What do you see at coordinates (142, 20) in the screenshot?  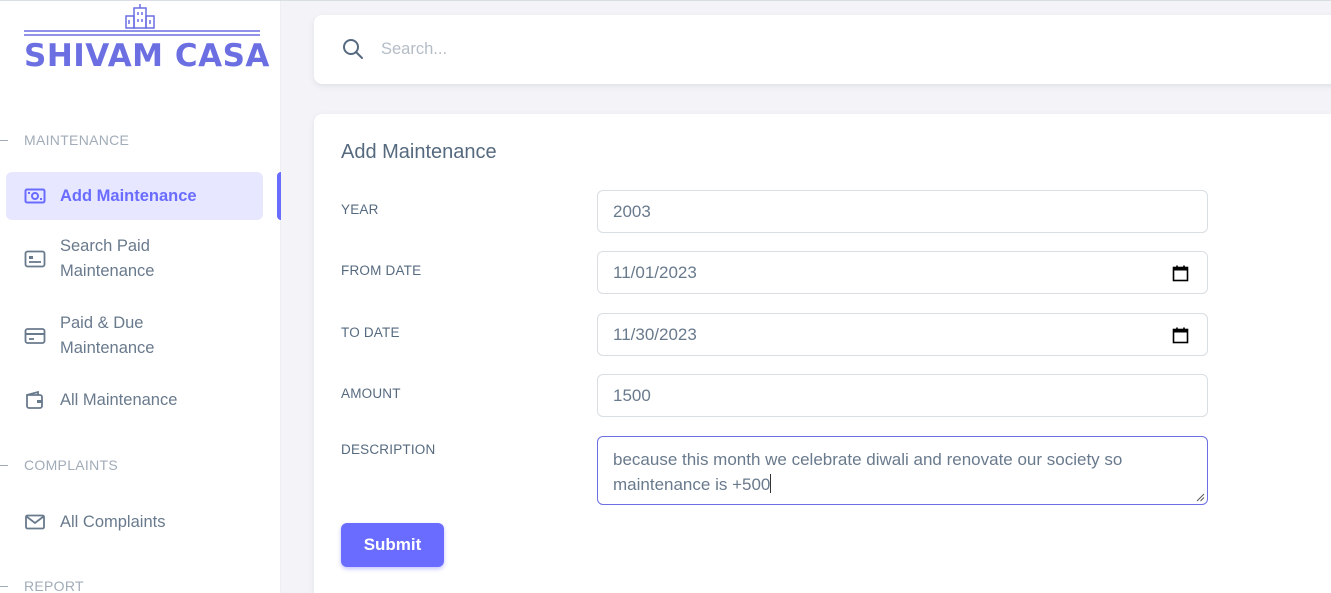 I see `building-logo-icon` at bounding box center [142, 20].